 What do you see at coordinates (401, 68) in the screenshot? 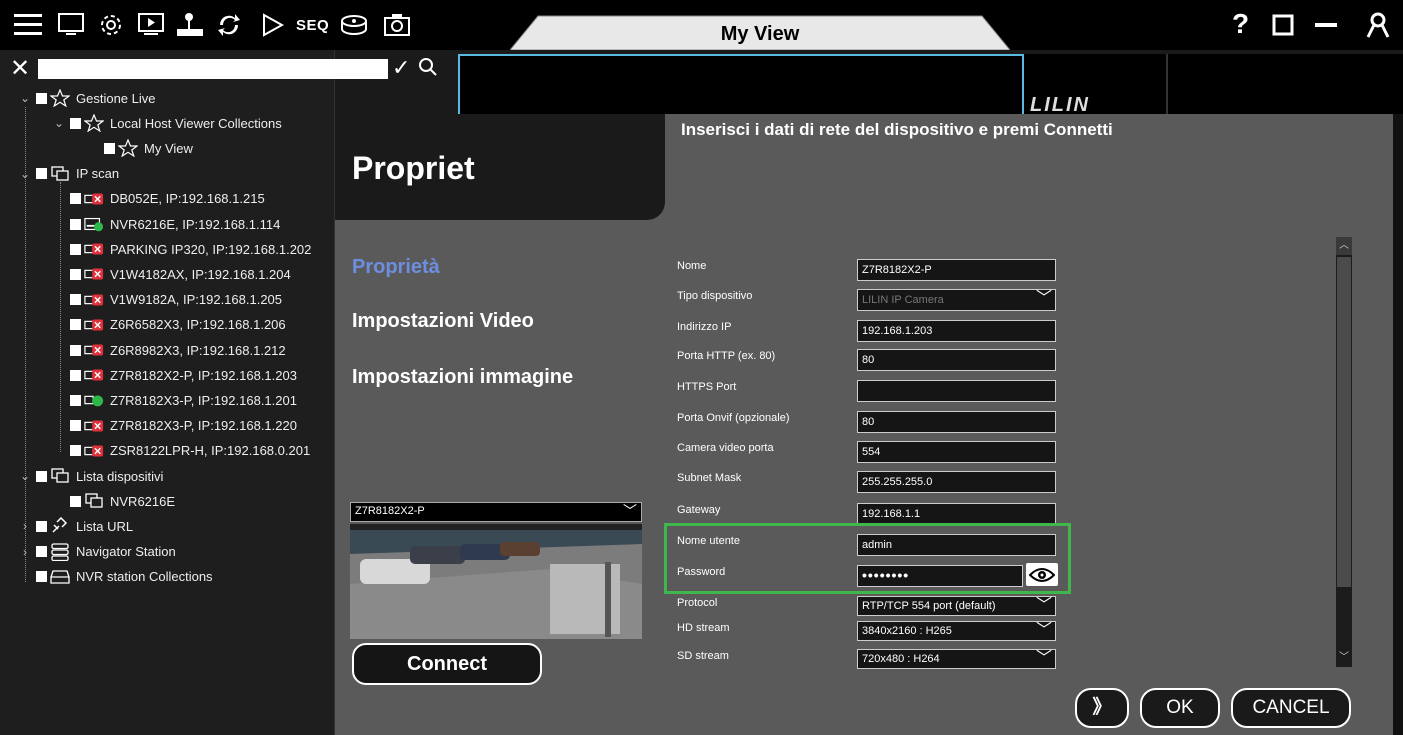
I see `confirm-search-icon: ✓` at bounding box center [401, 68].